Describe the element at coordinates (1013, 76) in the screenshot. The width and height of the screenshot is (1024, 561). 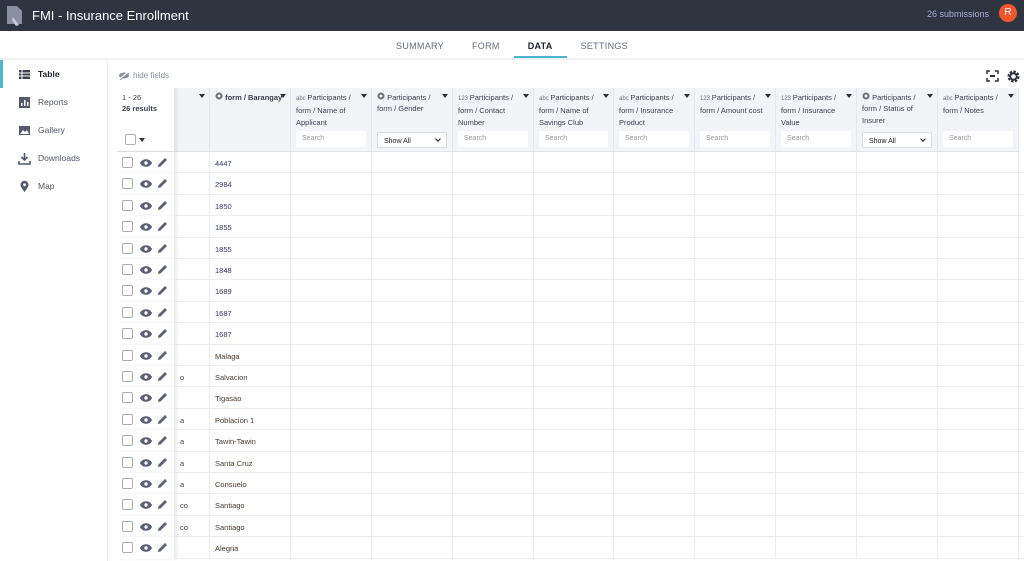
I see `gear-icon` at that location.